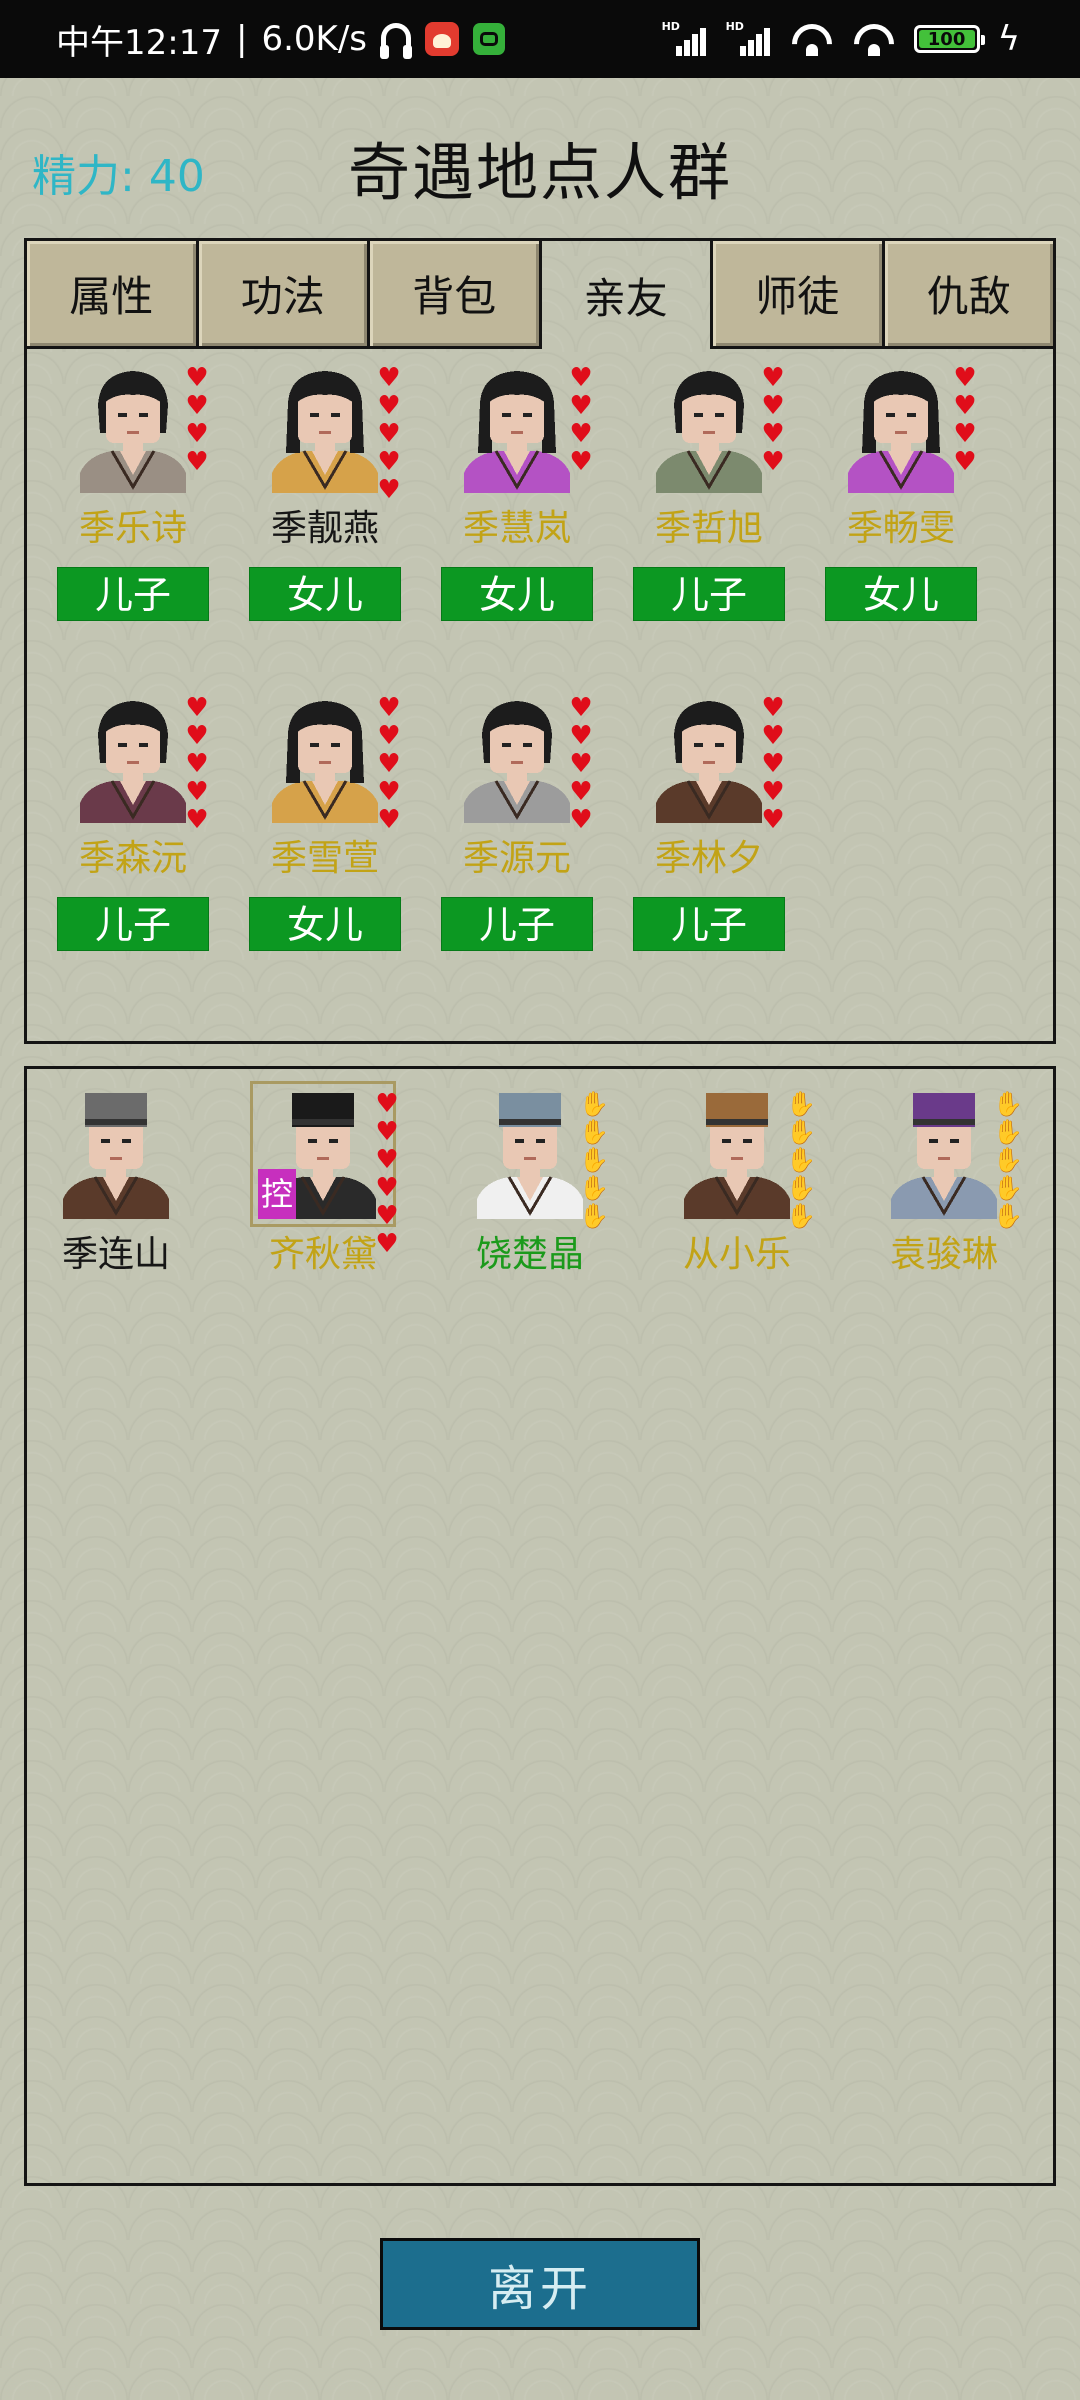 The width and height of the screenshot is (1080, 2400). What do you see at coordinates (324, 528) in the screenshot?
I see `character-name: 季靓燕` at bounding box center [324, 528].